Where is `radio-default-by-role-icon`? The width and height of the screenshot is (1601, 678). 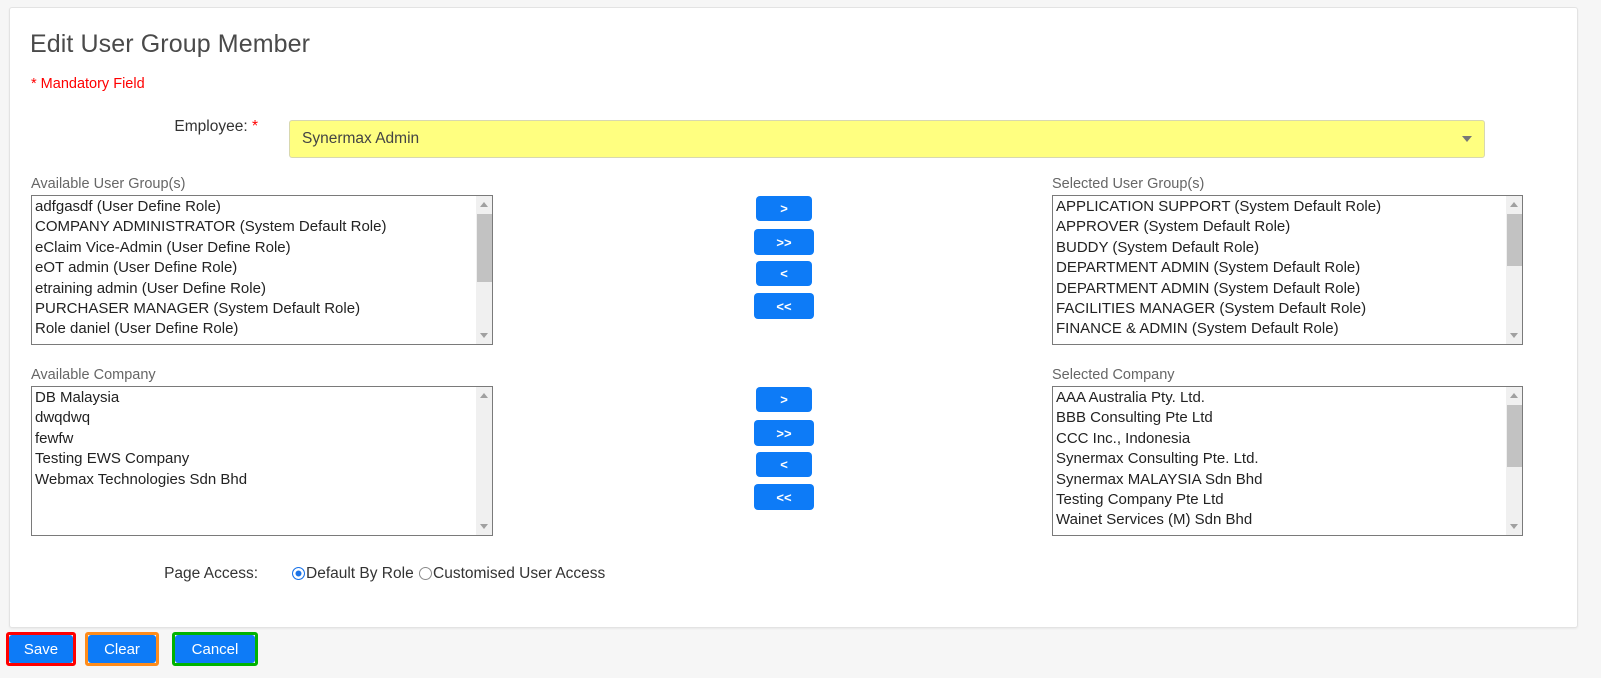 radio-default-by-role-icon is located at coordinates (298, 573).